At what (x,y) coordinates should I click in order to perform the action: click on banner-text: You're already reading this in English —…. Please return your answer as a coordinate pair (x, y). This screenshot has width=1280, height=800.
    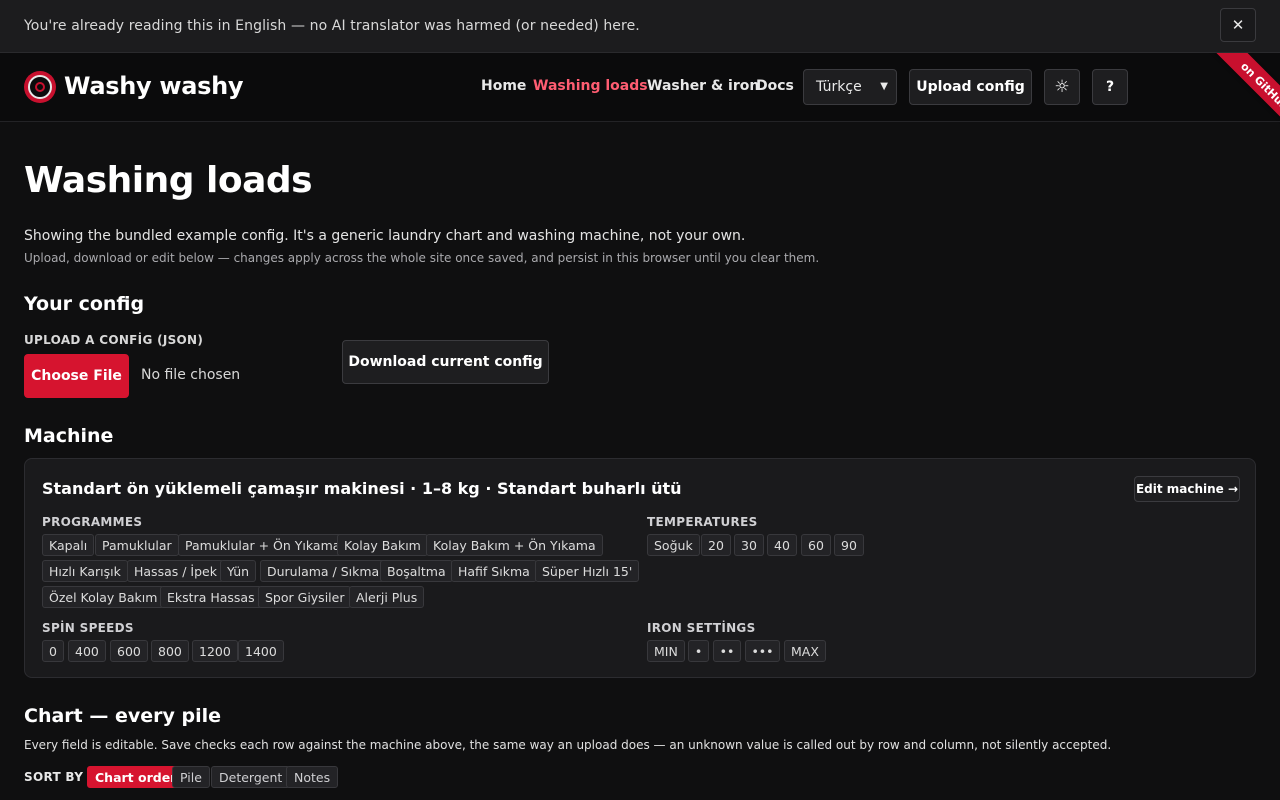
    Looking at the image, I should click on (332, 26).